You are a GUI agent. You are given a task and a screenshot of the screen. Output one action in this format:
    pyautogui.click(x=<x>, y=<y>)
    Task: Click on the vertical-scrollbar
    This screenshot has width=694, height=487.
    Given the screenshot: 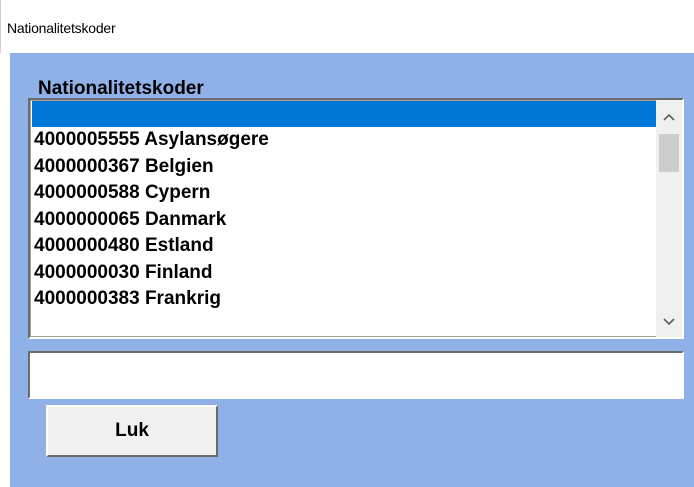 What is the action you would take?
    pyautogui.click(x=669, y=218)
    